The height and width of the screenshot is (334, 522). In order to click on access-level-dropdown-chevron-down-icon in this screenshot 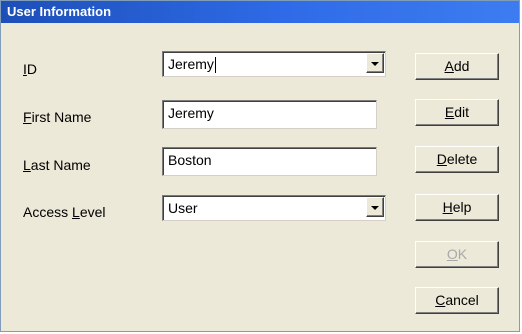, I will do `click(375, 207)`.